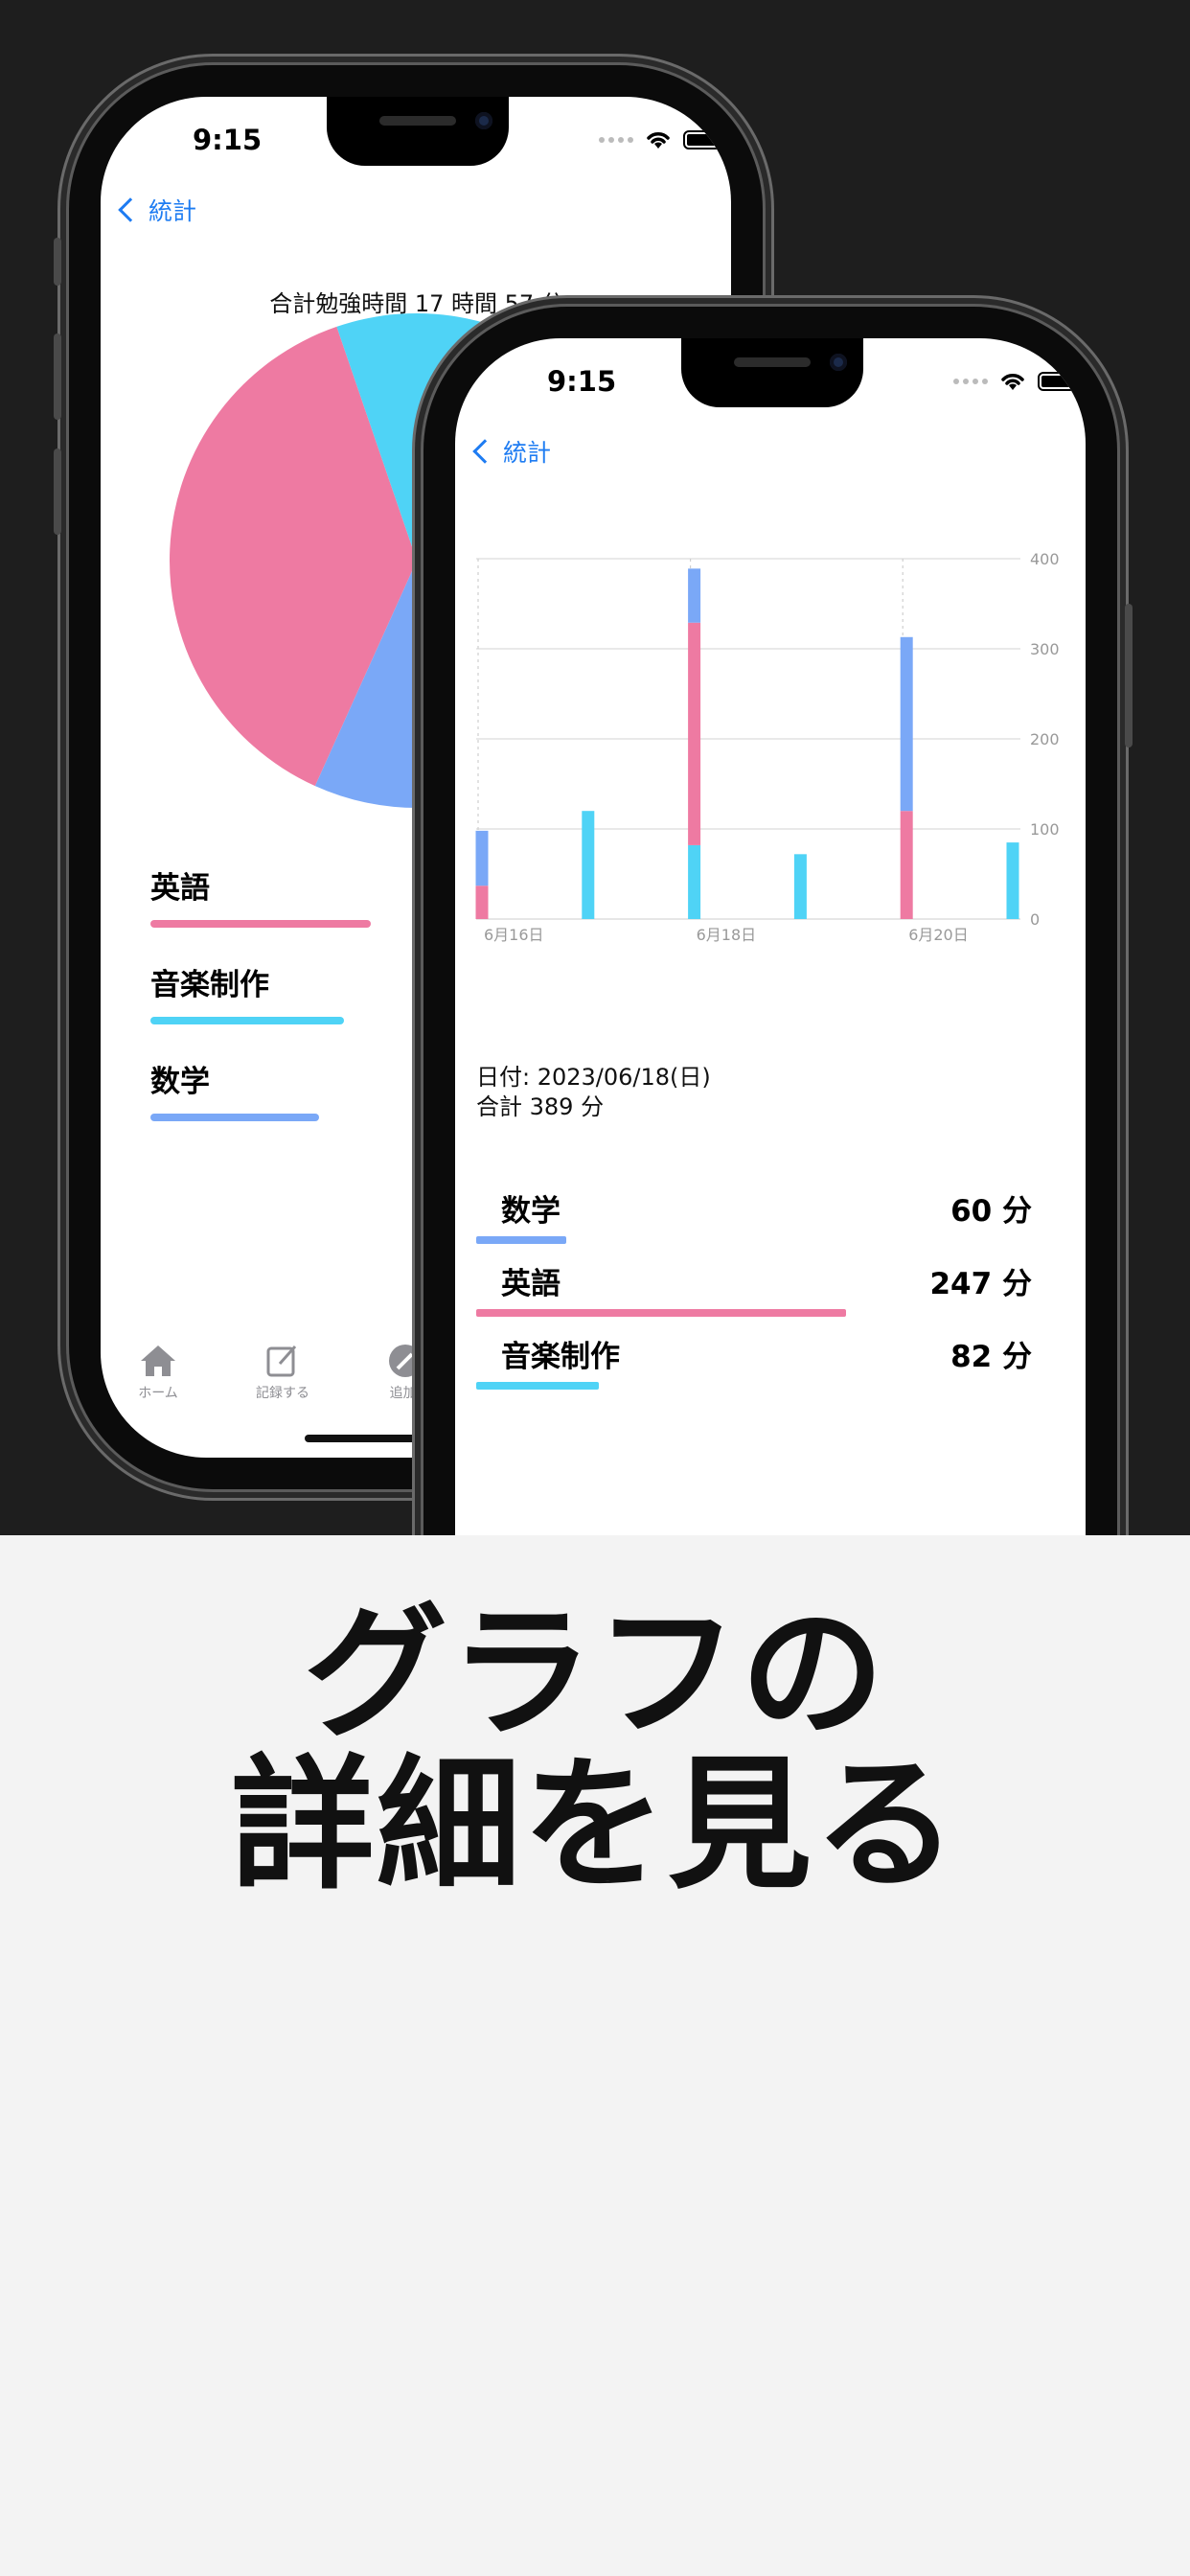 The image size is (1190, 2576). Describe the element at coordinates (58, 491) in the screenshot. I see `volume-down-button` at that location.